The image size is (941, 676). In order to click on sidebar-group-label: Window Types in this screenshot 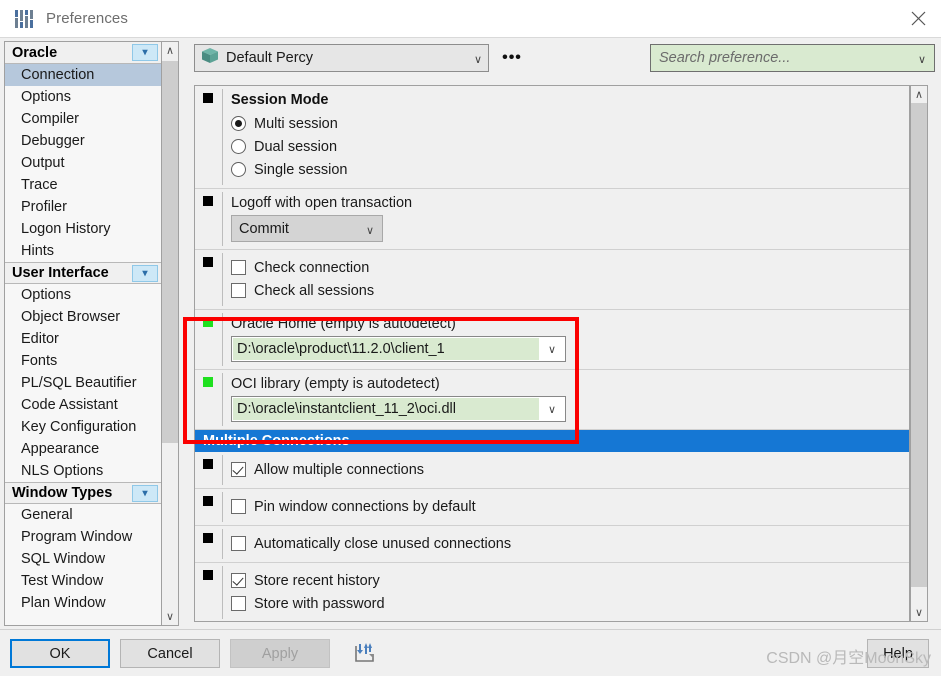, I will do `click(62, 493)`.